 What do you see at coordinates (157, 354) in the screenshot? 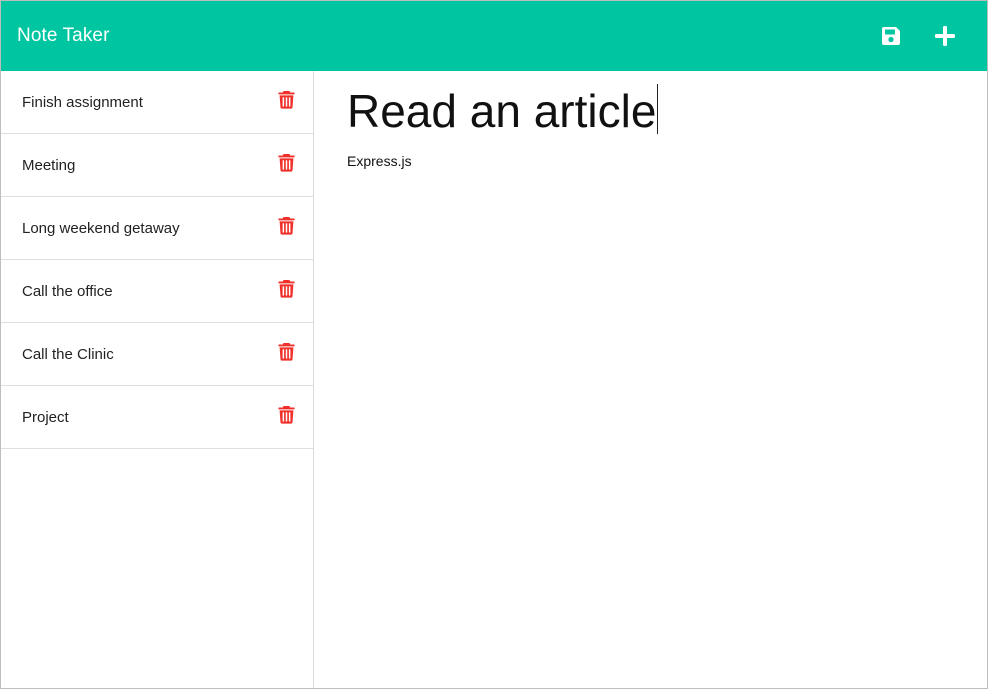
I see `note-list-item: Call the Clinic` at bounding box center [157, 354].